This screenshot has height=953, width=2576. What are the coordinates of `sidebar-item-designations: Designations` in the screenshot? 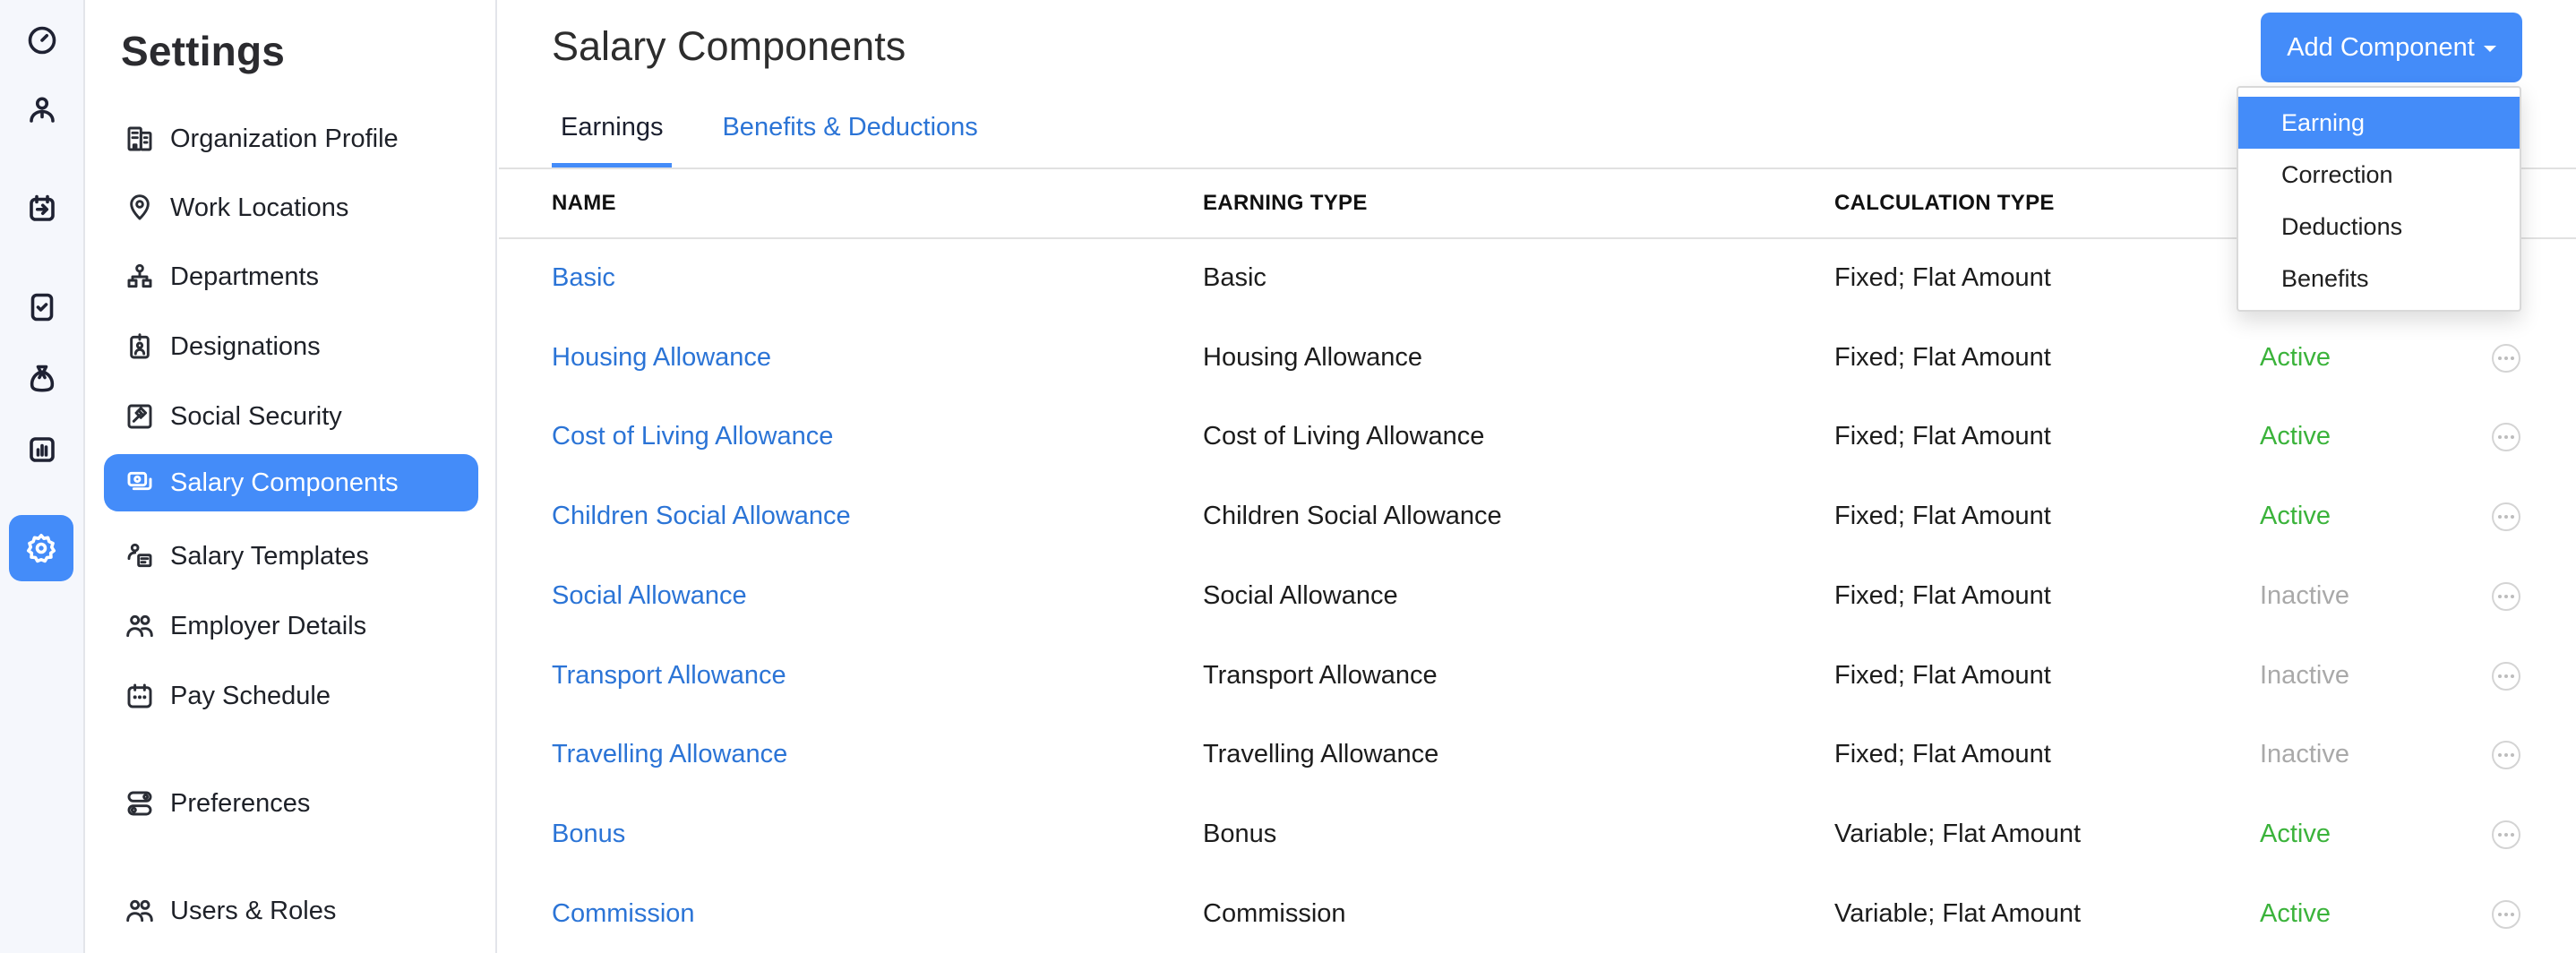 It's located at (291, 346).